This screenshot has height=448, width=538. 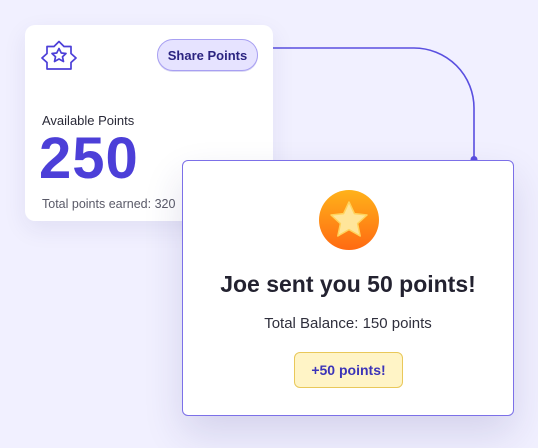 I want to click on share-points-button: Share Points, so click(x=207, y=55).